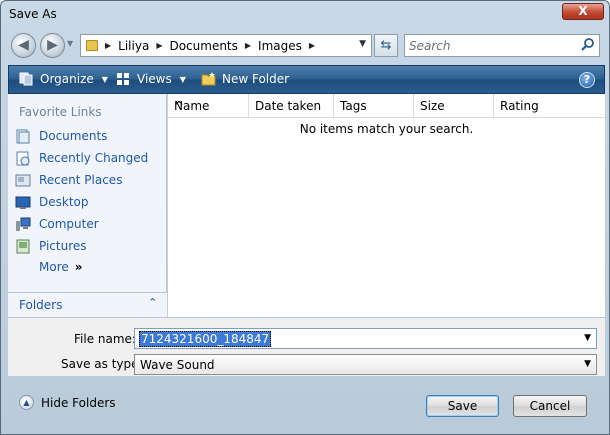 The width and height of the screenshot is (610, 435). What do you see at coordinates (152, 302) in the screenshot?
I see `chevron-up-icon: ⌃` at bounding box center [152, 302].